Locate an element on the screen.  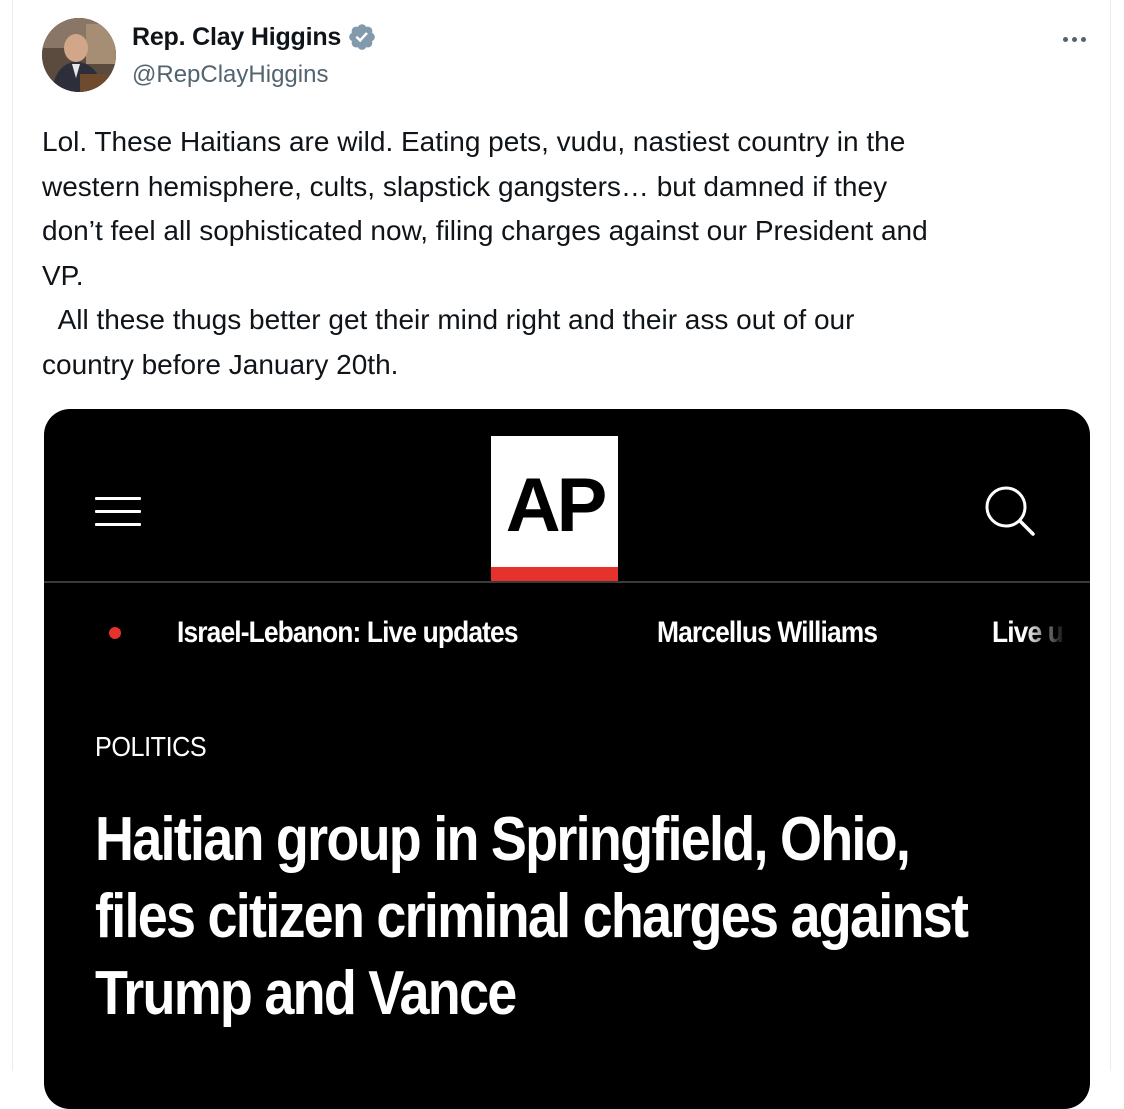
timeline-left-border is located at coordinates (12, 535).